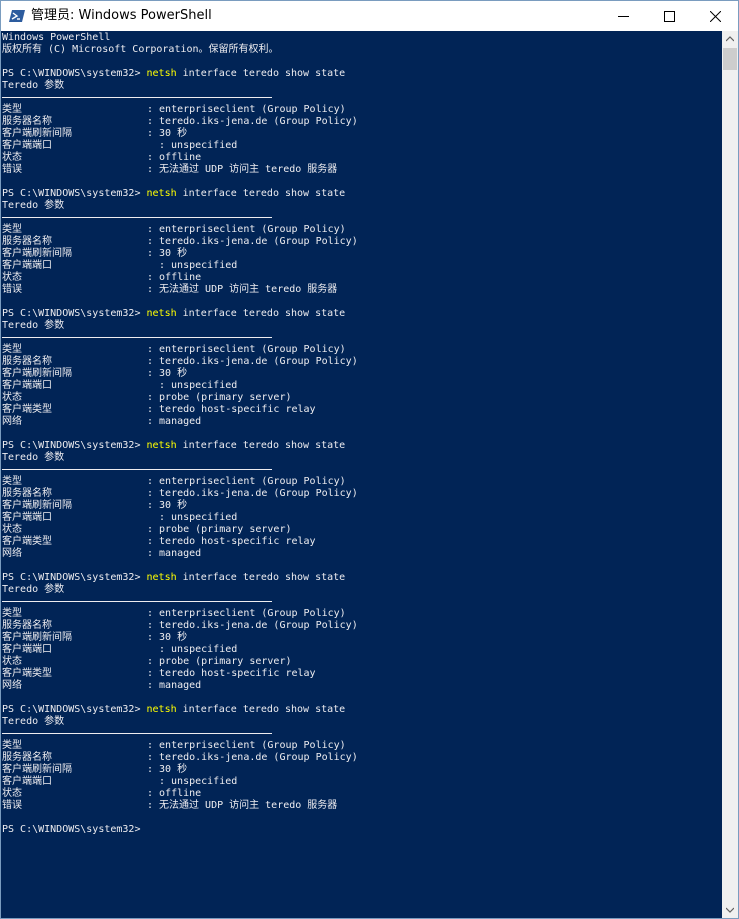 This screenshot has width=739, height=919. What do you see at coordinates (17, 16) in the screenshot?
I see `powershell-icon` at bounding box center [17, 16].